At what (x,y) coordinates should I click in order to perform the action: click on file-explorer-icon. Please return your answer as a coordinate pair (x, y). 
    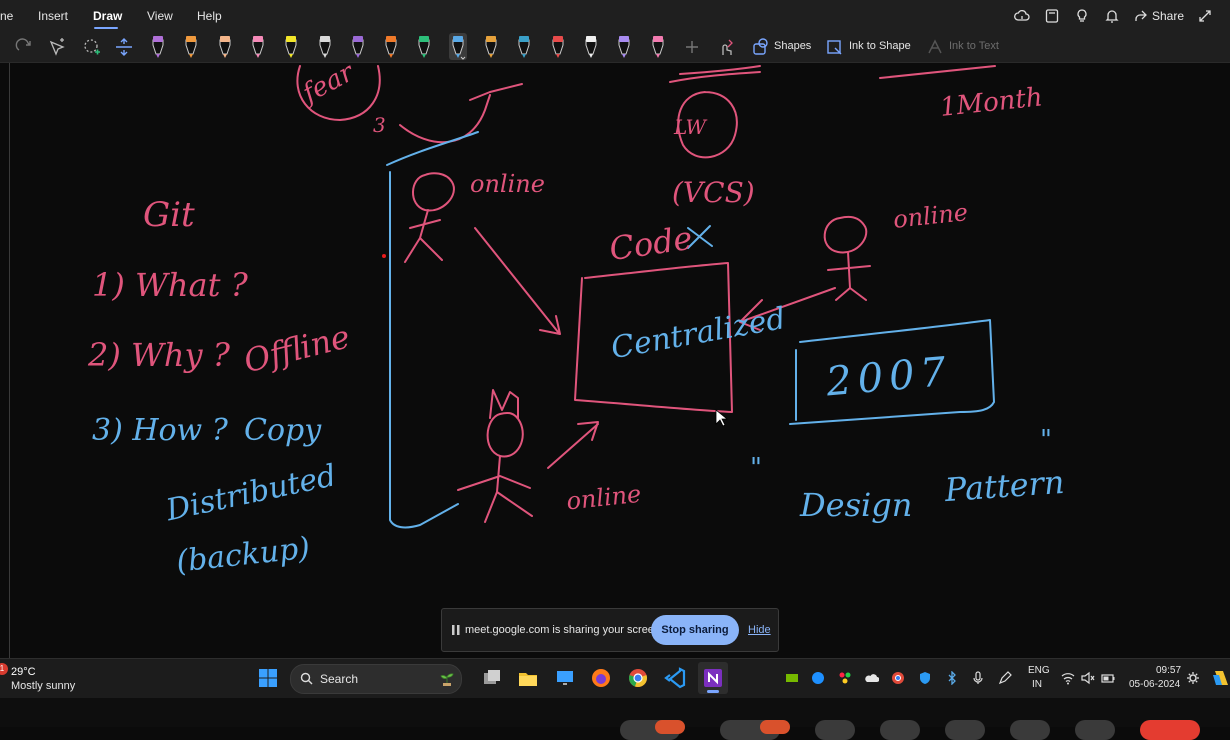
    Looking at the image, I should click on (528, 678).